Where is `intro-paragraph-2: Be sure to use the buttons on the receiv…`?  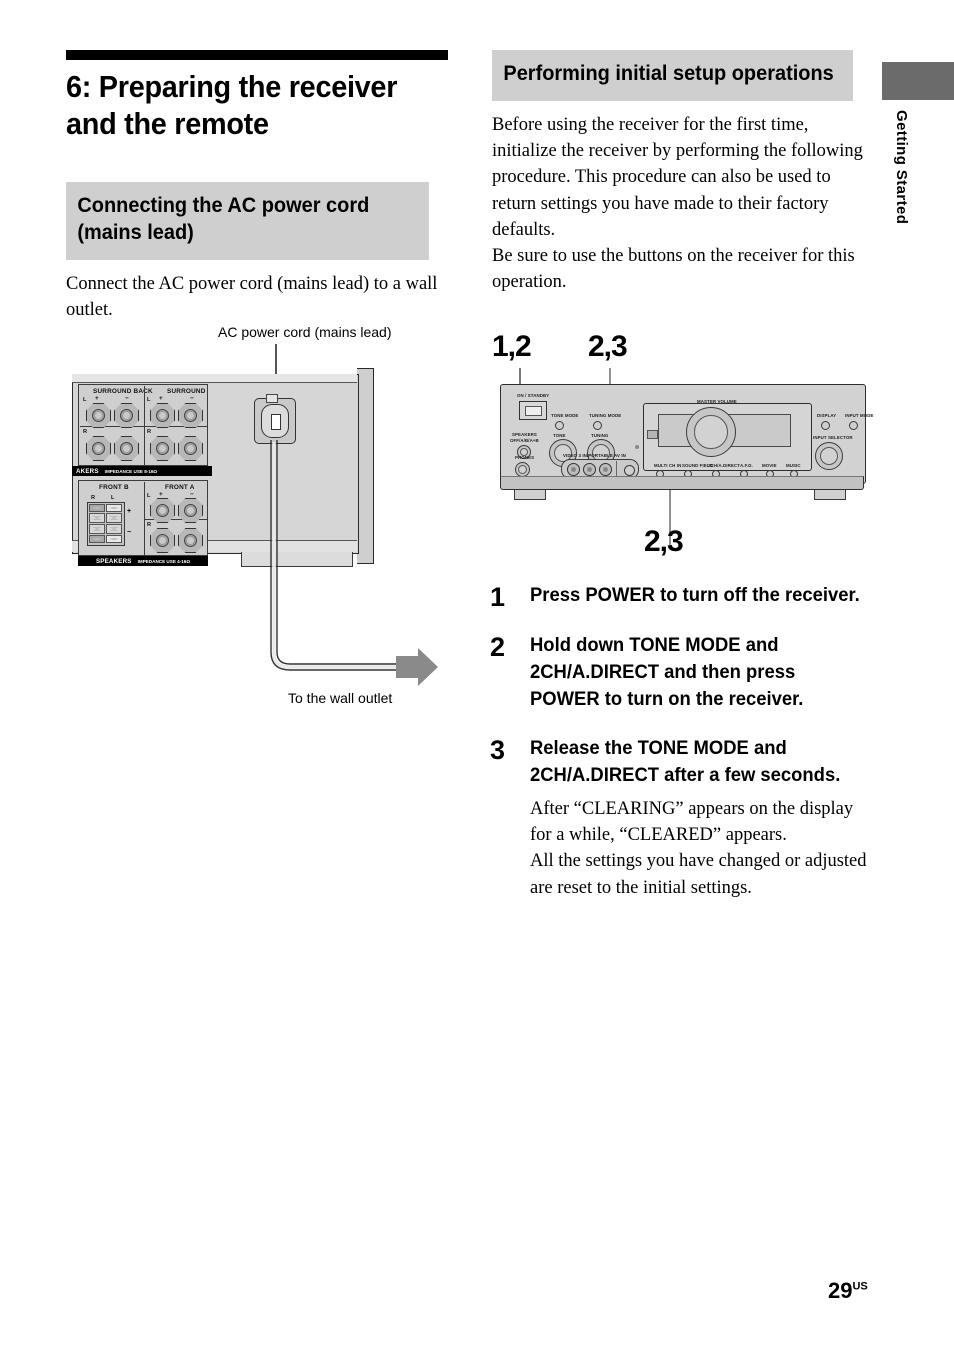 intro-paragraph-2: Be sure to use the buttons on the receiv… is located at coordinates (673, 269).